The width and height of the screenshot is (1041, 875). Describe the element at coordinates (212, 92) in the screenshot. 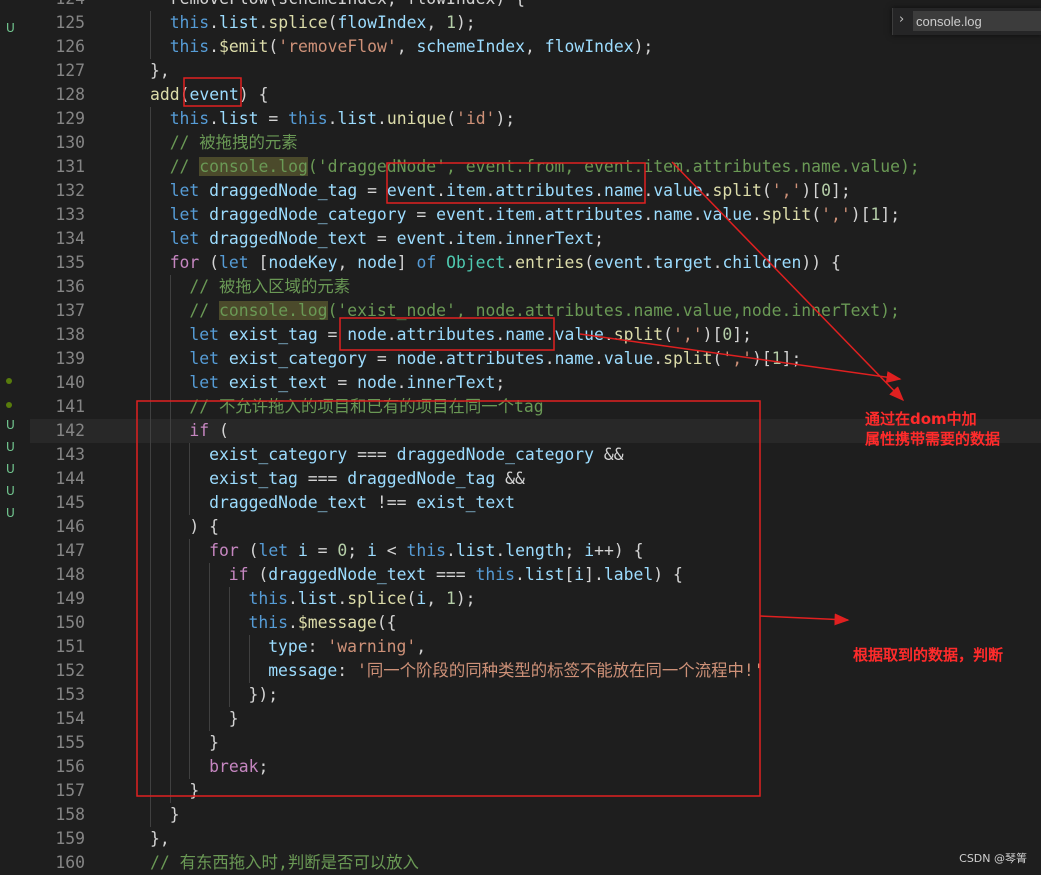

I see `highlight-box-event-param` at that location.